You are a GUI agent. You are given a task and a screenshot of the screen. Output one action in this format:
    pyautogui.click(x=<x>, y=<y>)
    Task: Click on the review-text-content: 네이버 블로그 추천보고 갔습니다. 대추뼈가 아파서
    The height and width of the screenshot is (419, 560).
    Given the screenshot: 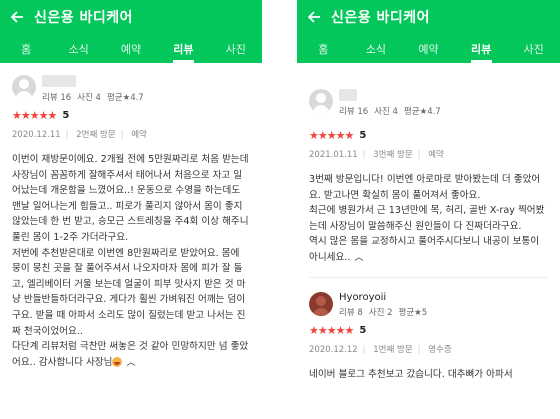 What is the action you would take?
    pyautogui.click(x=411, y=374)
    